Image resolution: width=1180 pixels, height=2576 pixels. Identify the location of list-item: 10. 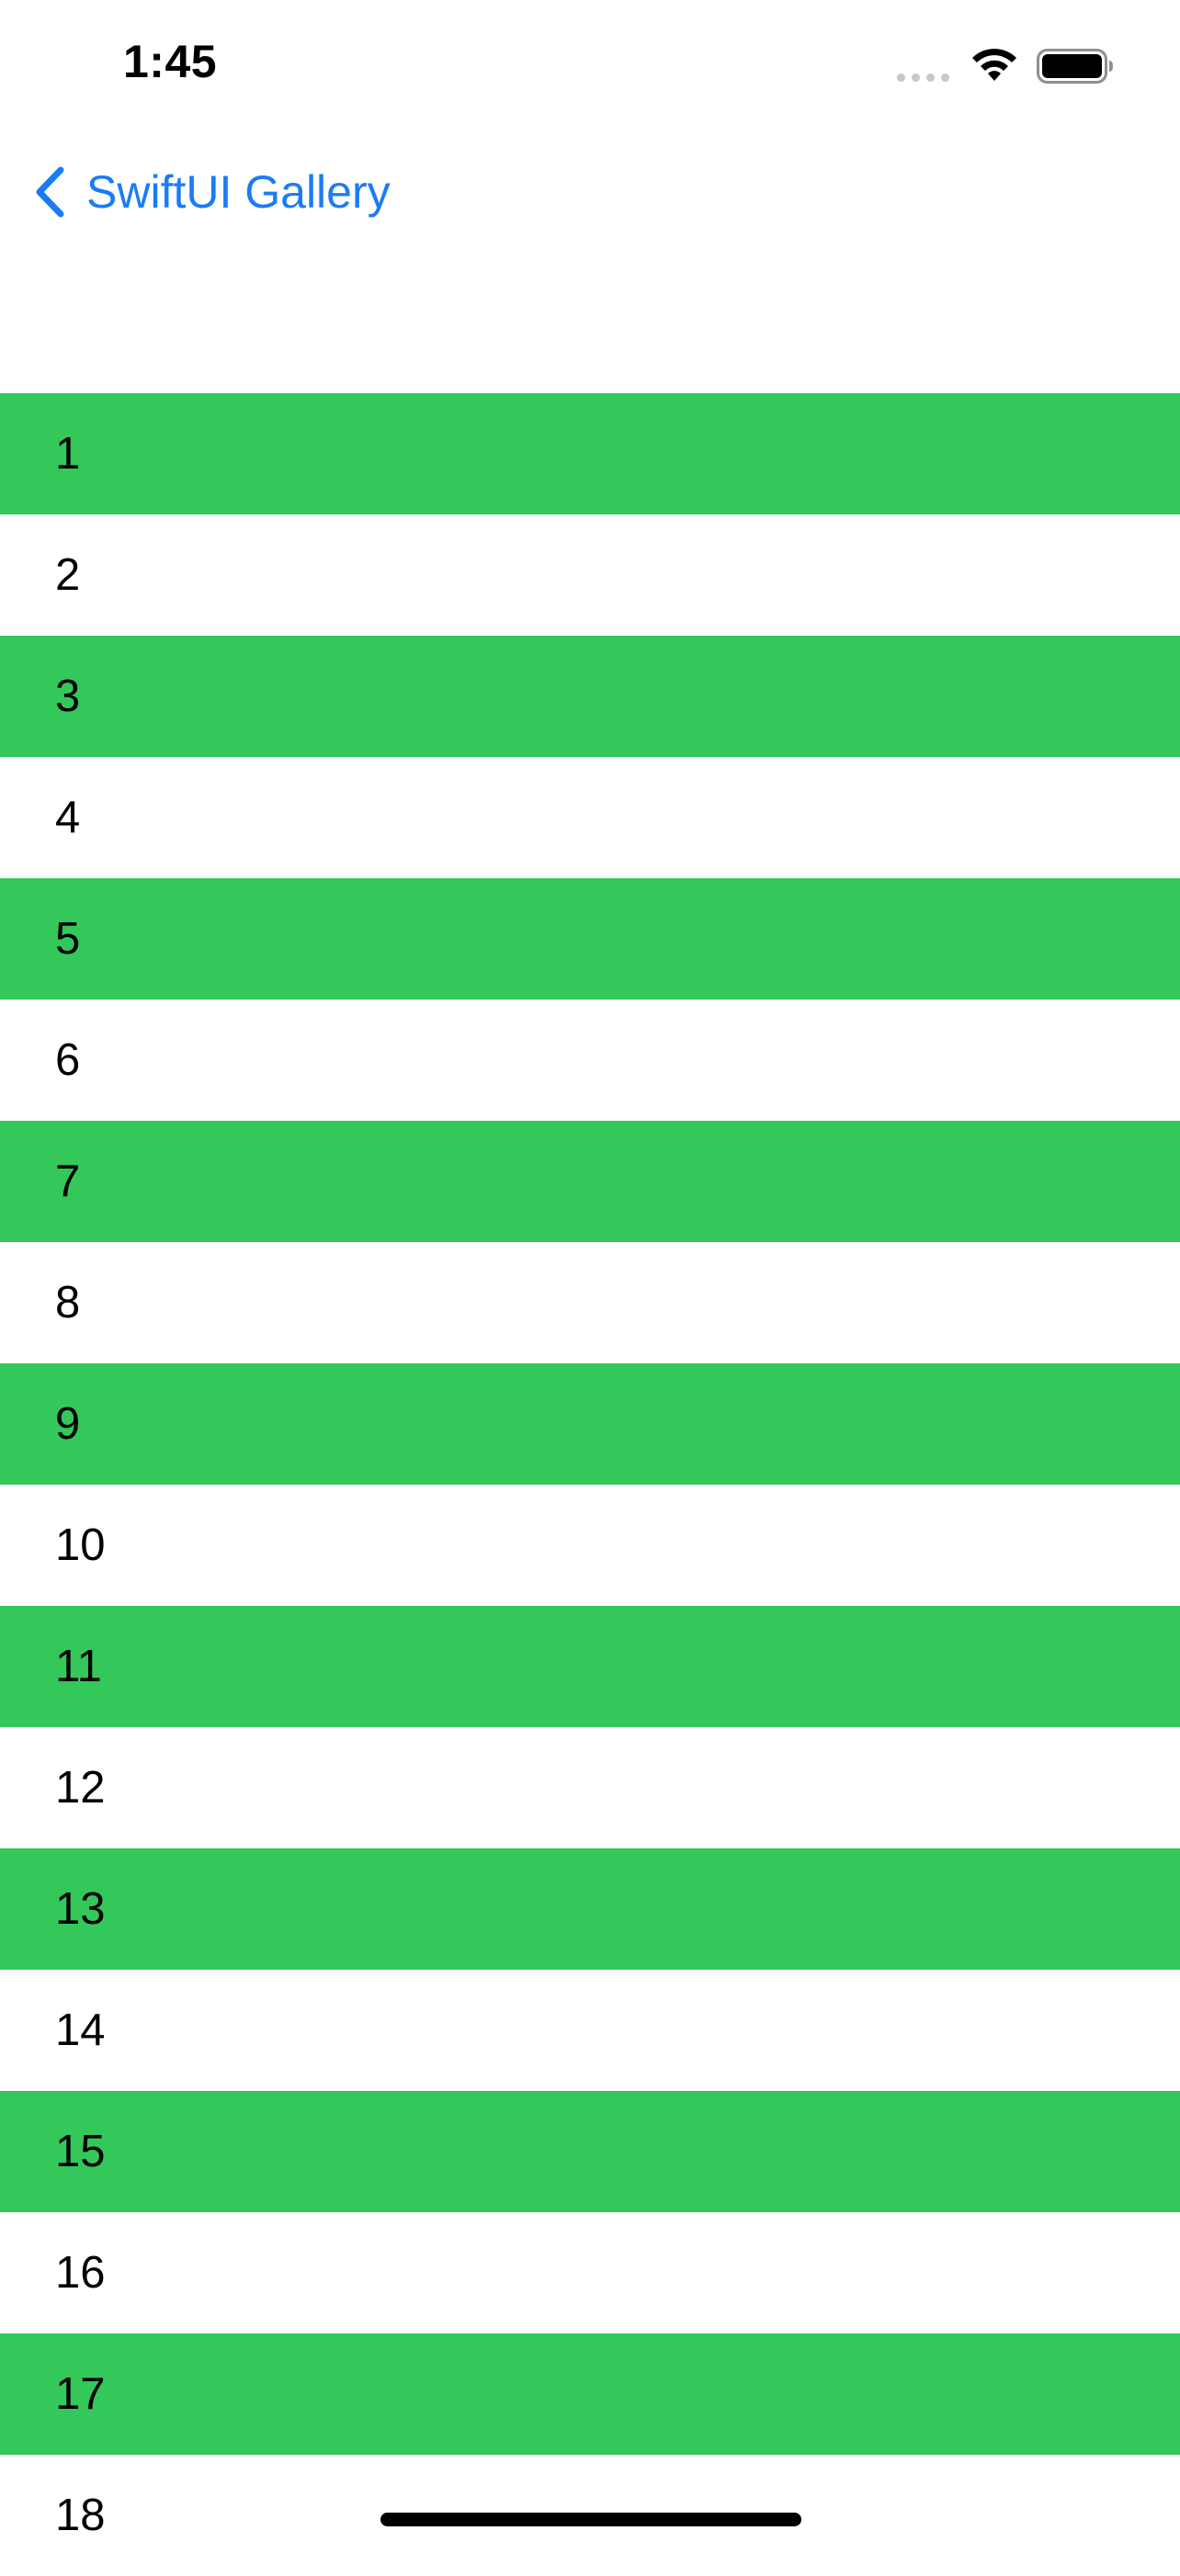
(590, 1545).